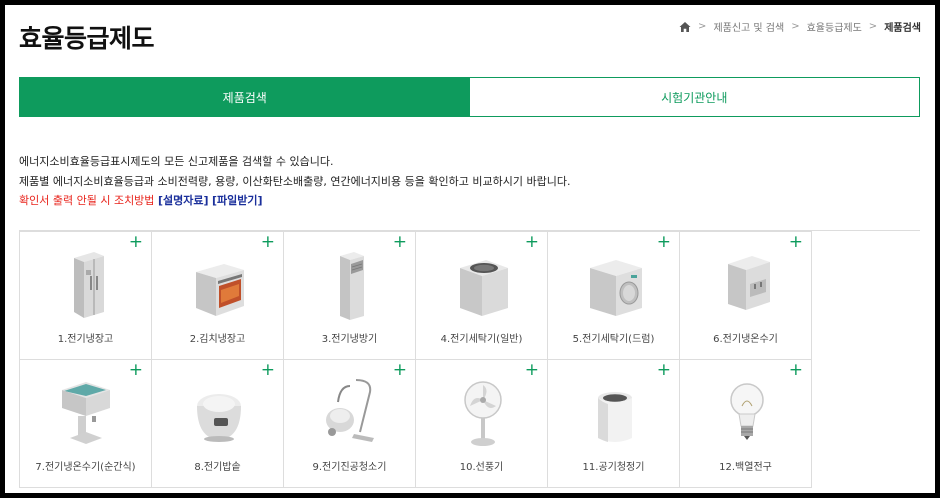 The width and height of the screenshot is (940, 498). I want to click on breadcrumb-item-efficiency: 효율등급제도, so click(834, 26).